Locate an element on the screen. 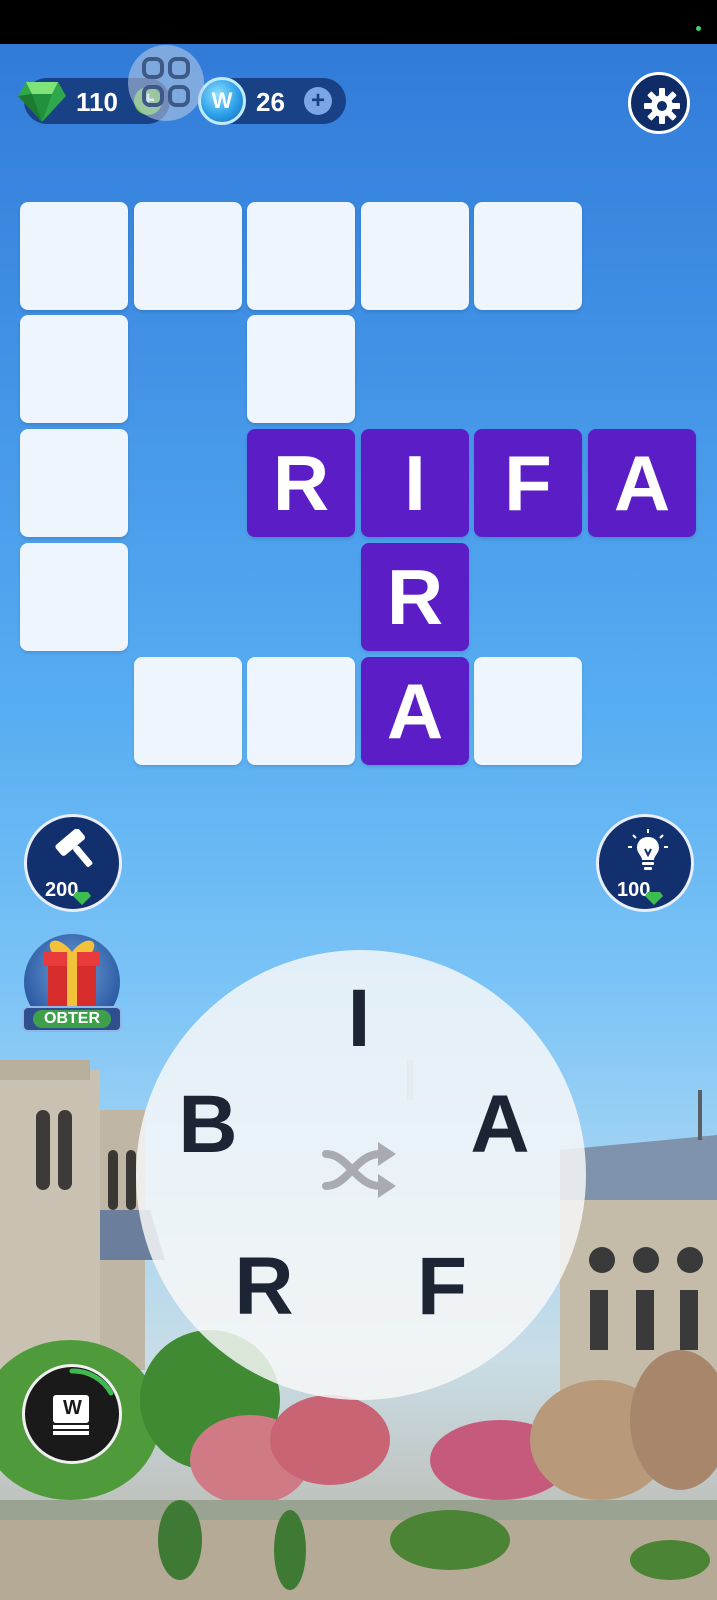 Image resolution: width=717 pixels, height=1600 pixels. wheel-letter: F is located at coordinates (442, 1287).